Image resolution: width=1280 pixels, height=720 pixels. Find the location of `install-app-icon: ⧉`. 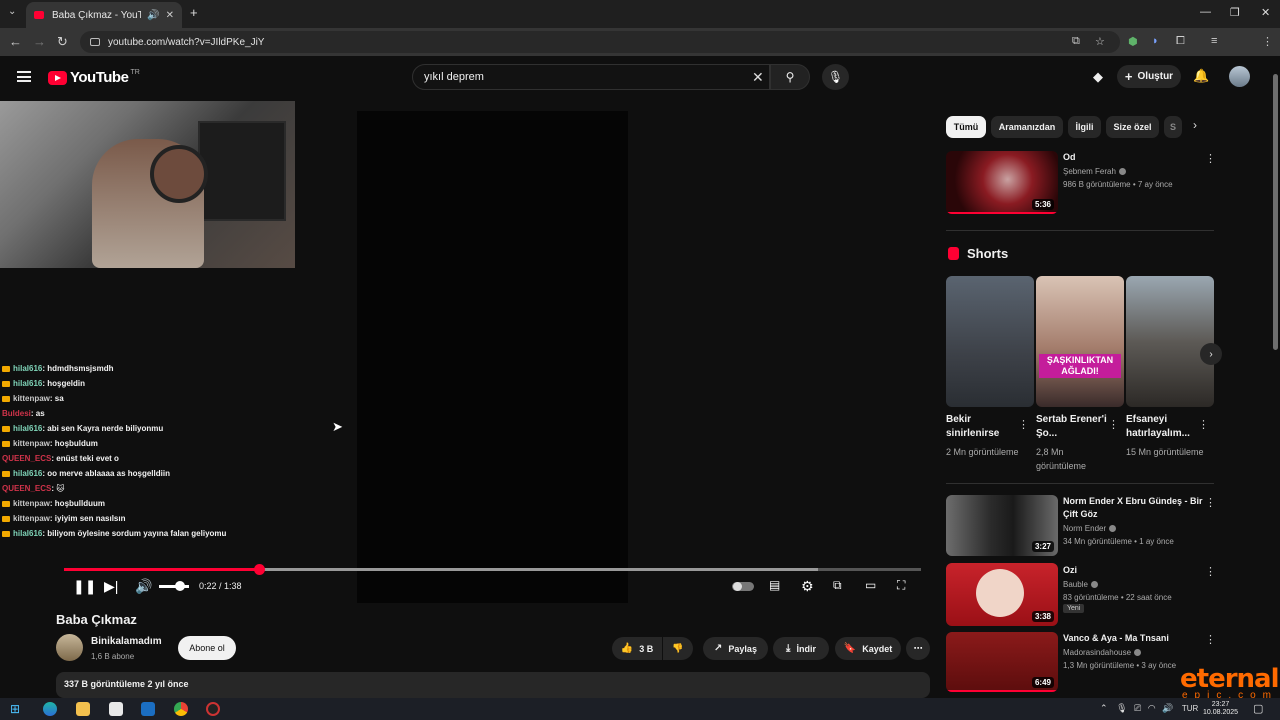

install-app-icon: ⧉ is located at coordinates (1076, 41).